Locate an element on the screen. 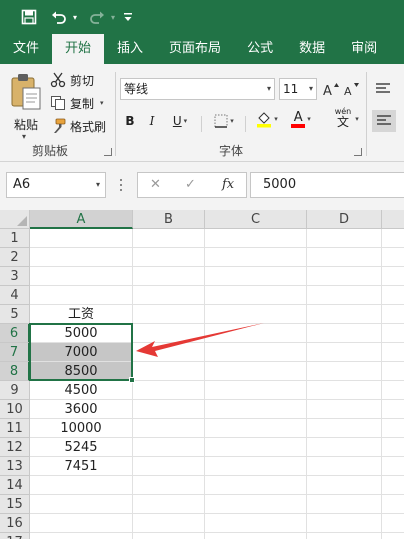 The height and width of the screenshot is (539, 404). bold-button: B is located at coordinates (130, 121).